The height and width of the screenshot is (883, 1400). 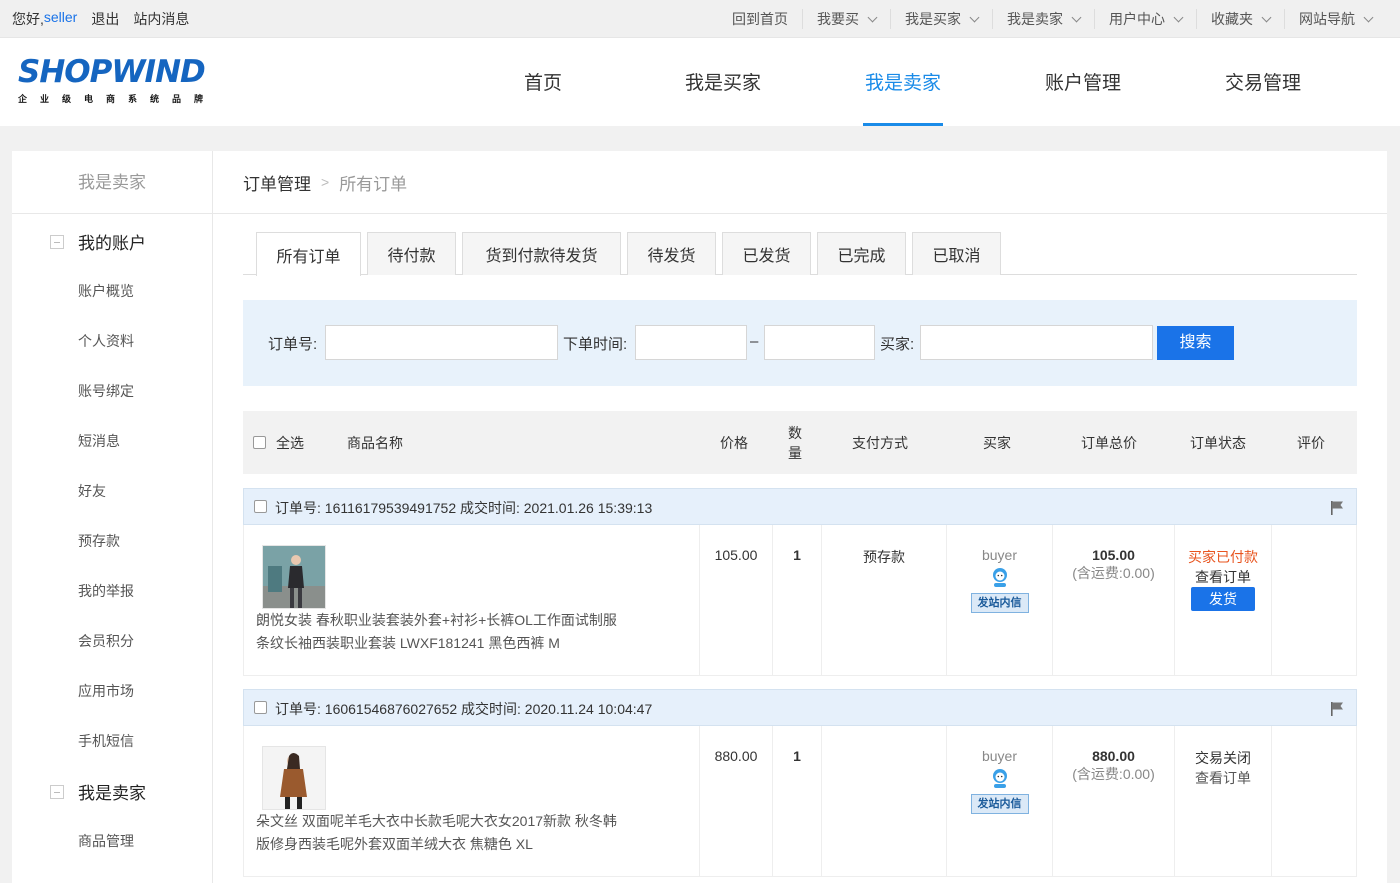 I want to click on top-link-site-nav: 网站导航, so click(x=1335, y=19).